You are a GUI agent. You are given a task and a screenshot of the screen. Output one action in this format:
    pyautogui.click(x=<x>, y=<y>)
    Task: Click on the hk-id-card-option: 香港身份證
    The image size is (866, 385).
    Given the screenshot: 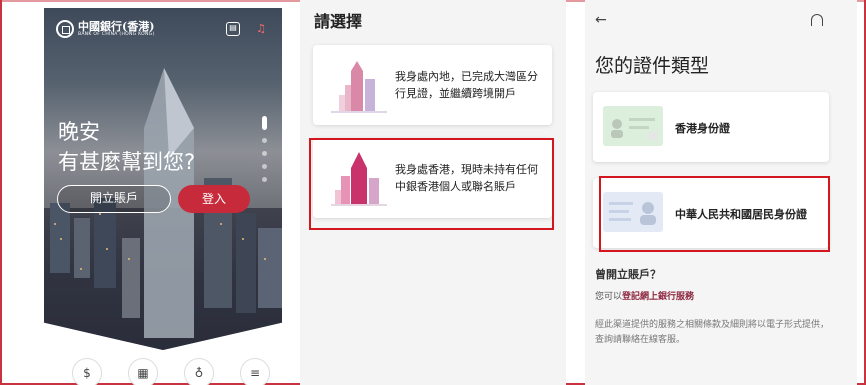 What is the action you would take?
    pyautogui.click(x=711, y=127)
    